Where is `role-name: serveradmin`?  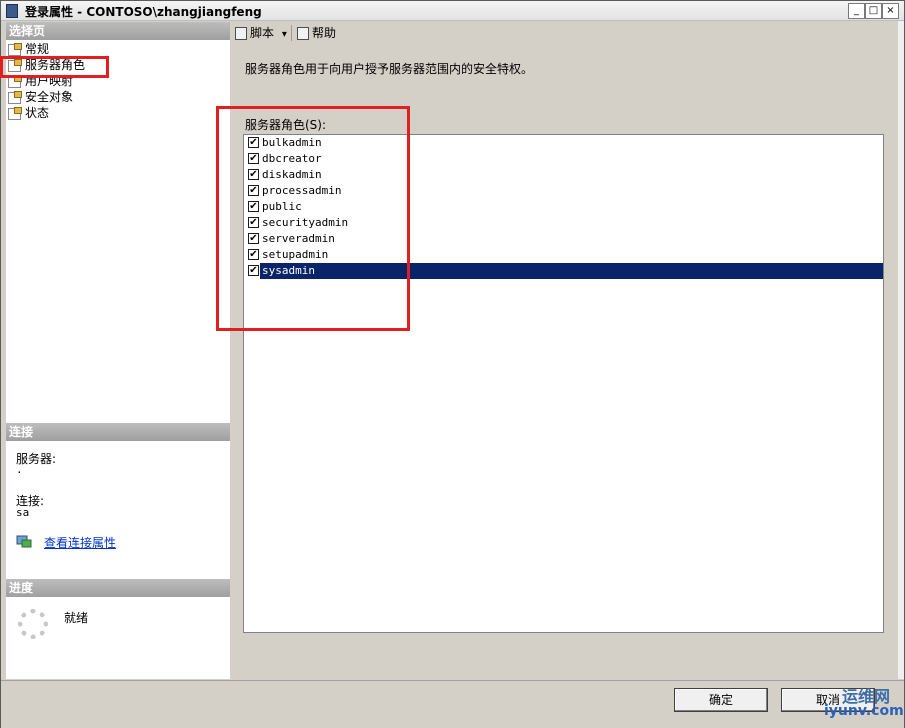
role-name: serveradmin is located at coordinates (298, 238).